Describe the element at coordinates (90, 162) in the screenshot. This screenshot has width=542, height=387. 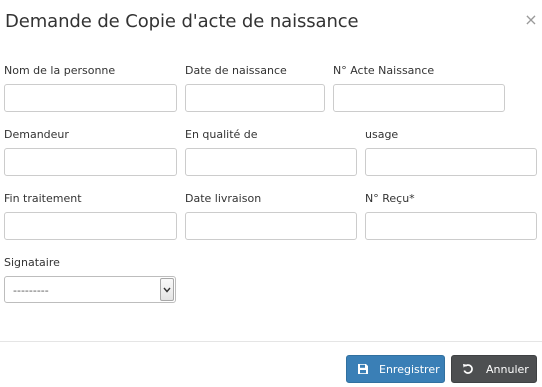
I see `demandeur-input` at that location.